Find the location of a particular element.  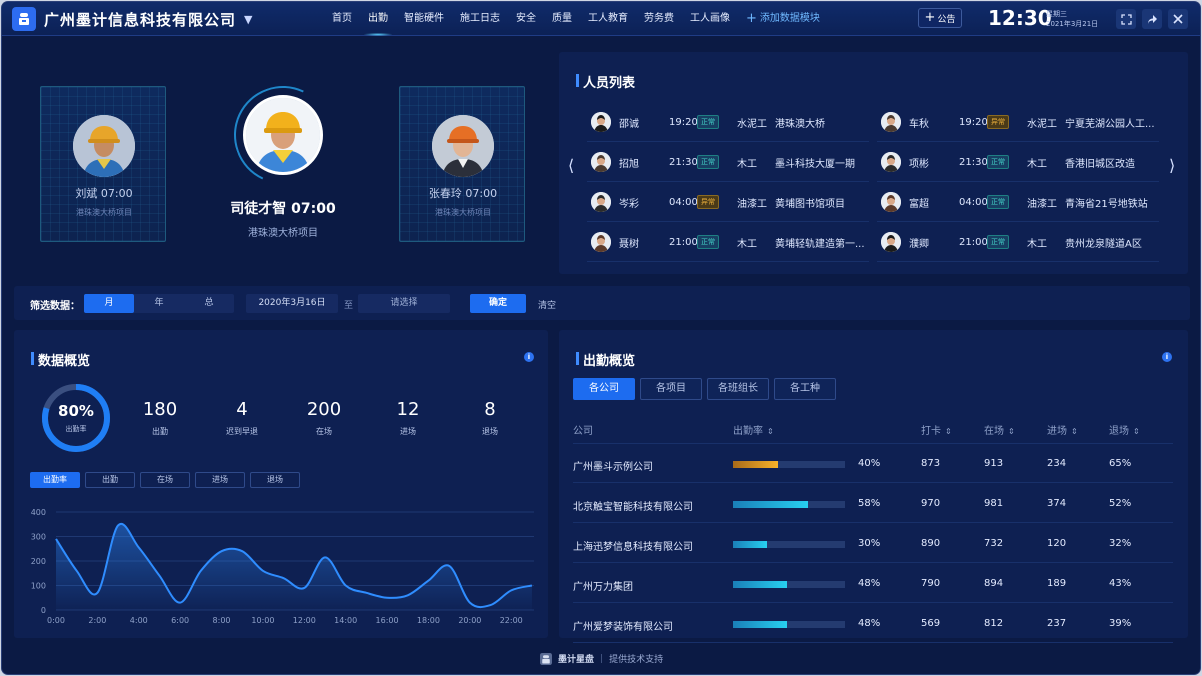

status-badge: 异常 is located at coordinates (708, 202).